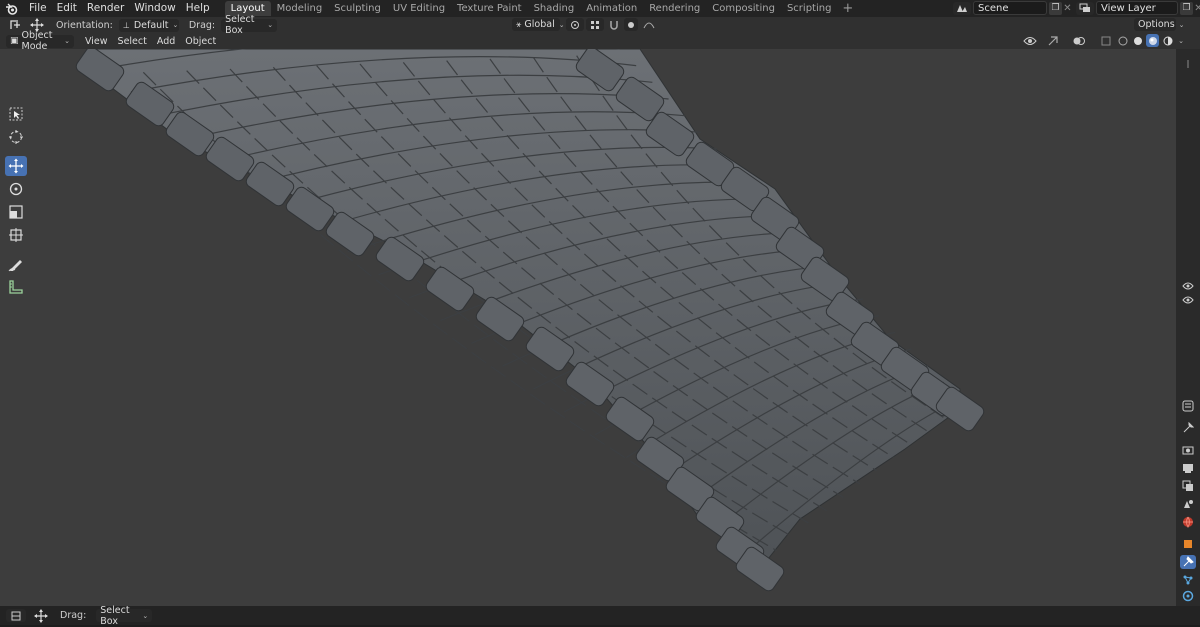 The image size is (1200, 627). Describe the element at coordinates (16, 615) in the screenshot. I see `status-editor-icon` at that location.